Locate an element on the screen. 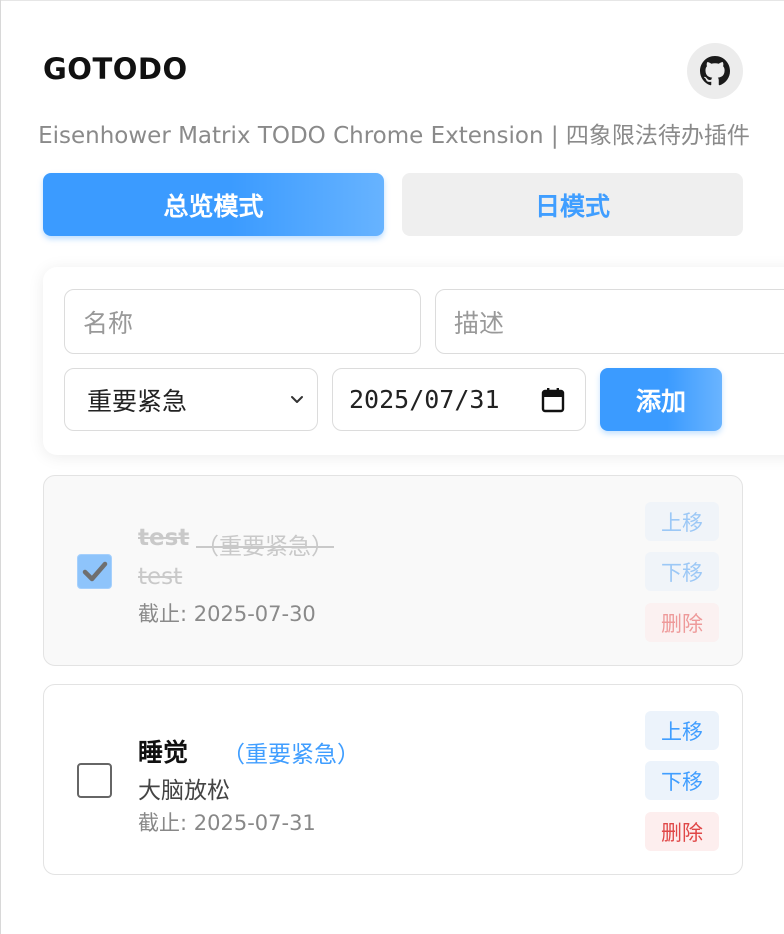 The image size is (784, 934). todo-description: test is located at coordinates (160, 577).